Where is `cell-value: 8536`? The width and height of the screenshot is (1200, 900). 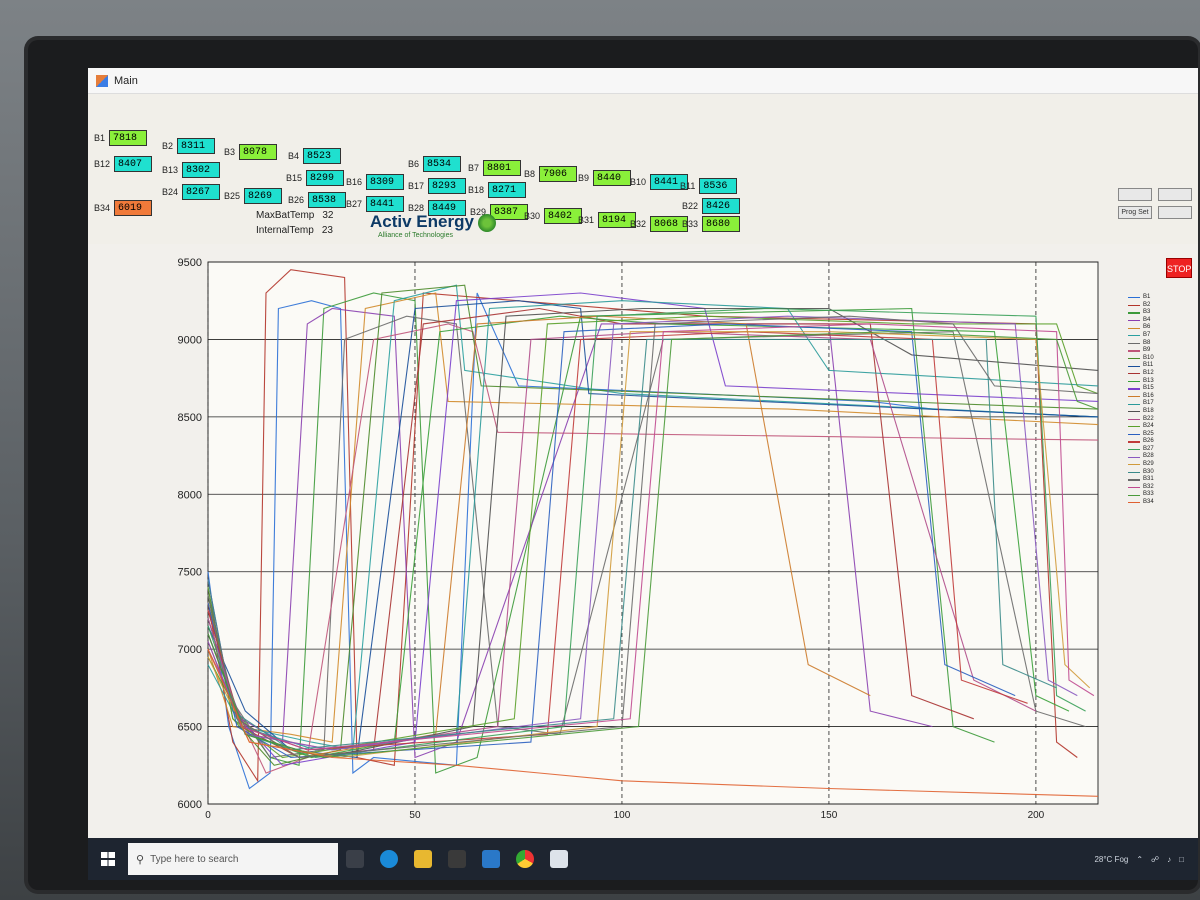
cell-value: 8536 is located at coordinates (718, 186).